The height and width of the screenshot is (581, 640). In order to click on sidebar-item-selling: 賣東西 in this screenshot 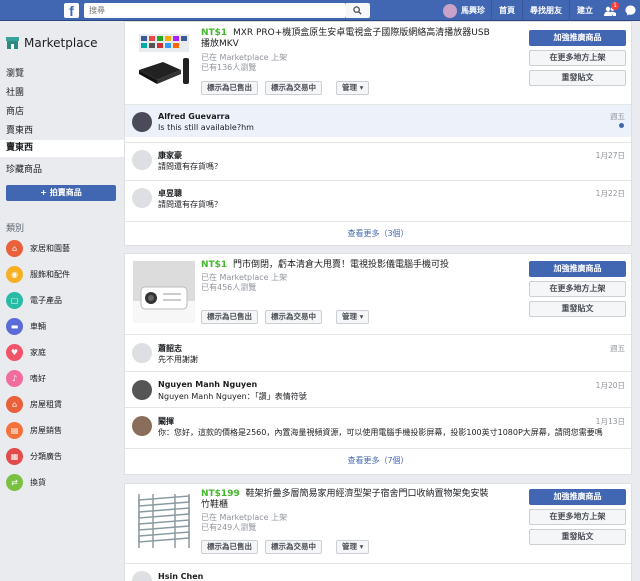, I will do `click(19, 129)`.